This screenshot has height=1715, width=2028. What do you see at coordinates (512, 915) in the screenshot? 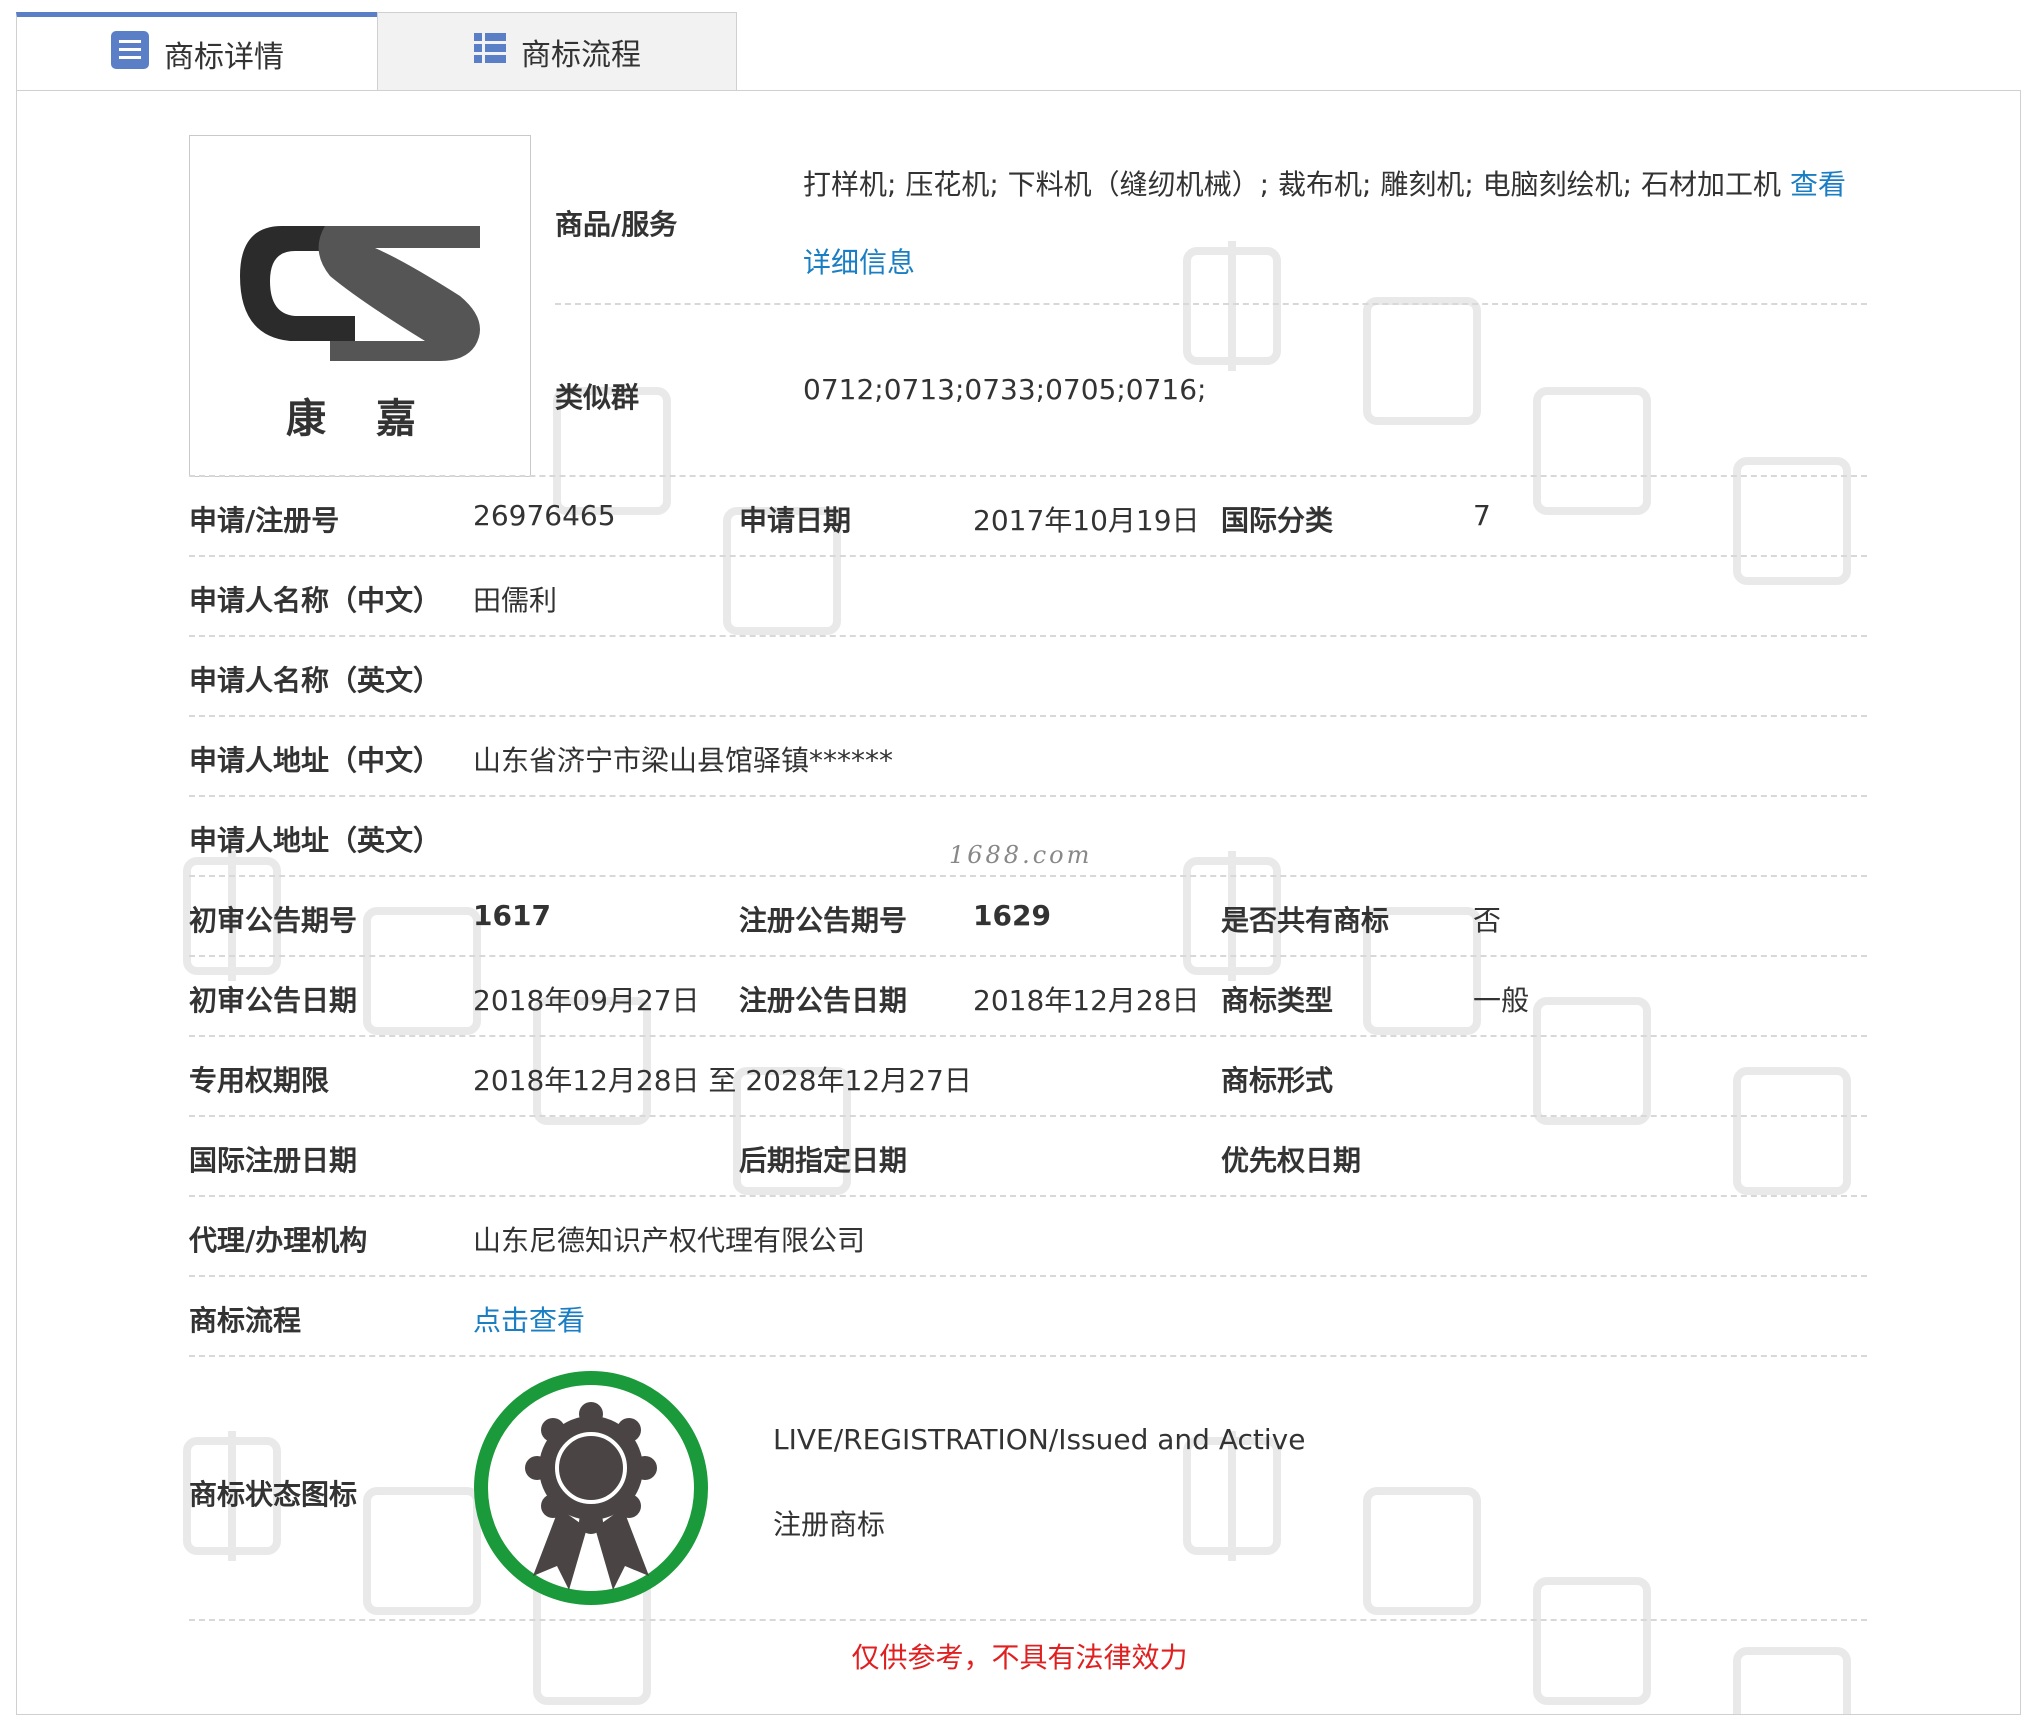
I see `prelim-no-value: 1617` at bounding box center [512, 915].